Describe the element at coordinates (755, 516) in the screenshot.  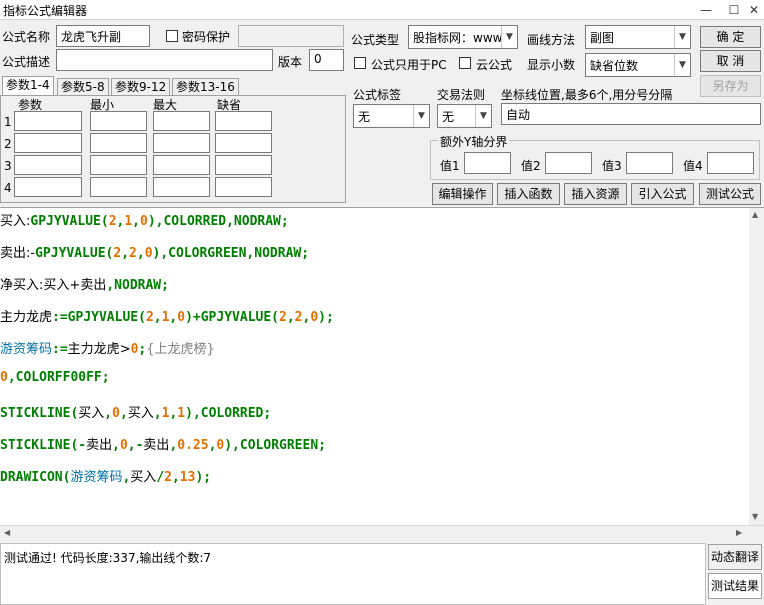
I see `scroll-down-icon: ▼` at that location.